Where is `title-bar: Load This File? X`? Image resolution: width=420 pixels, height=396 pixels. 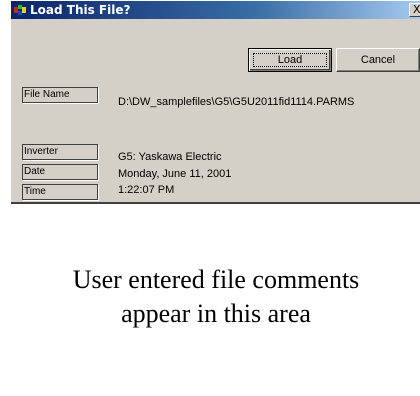
title-bar: Load This File? X is located at coordinates (215, 10).